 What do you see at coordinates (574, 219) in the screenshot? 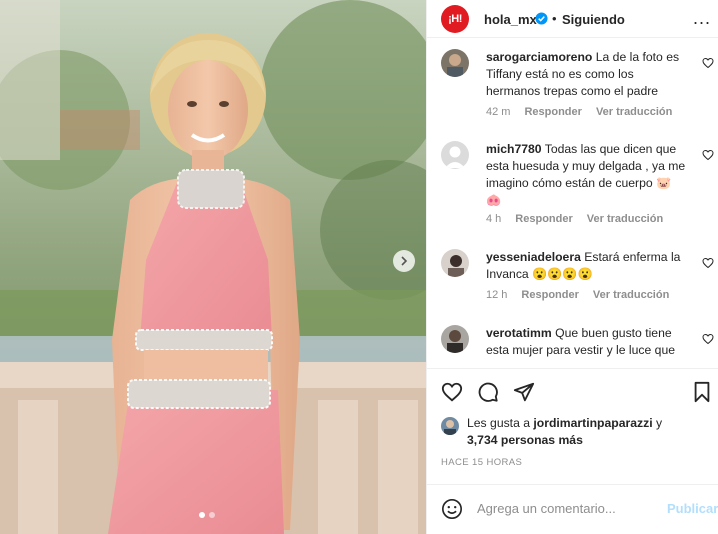
I see `comment-meta: 4 h Responder Ver traducción` at bounding box center [574, 219].